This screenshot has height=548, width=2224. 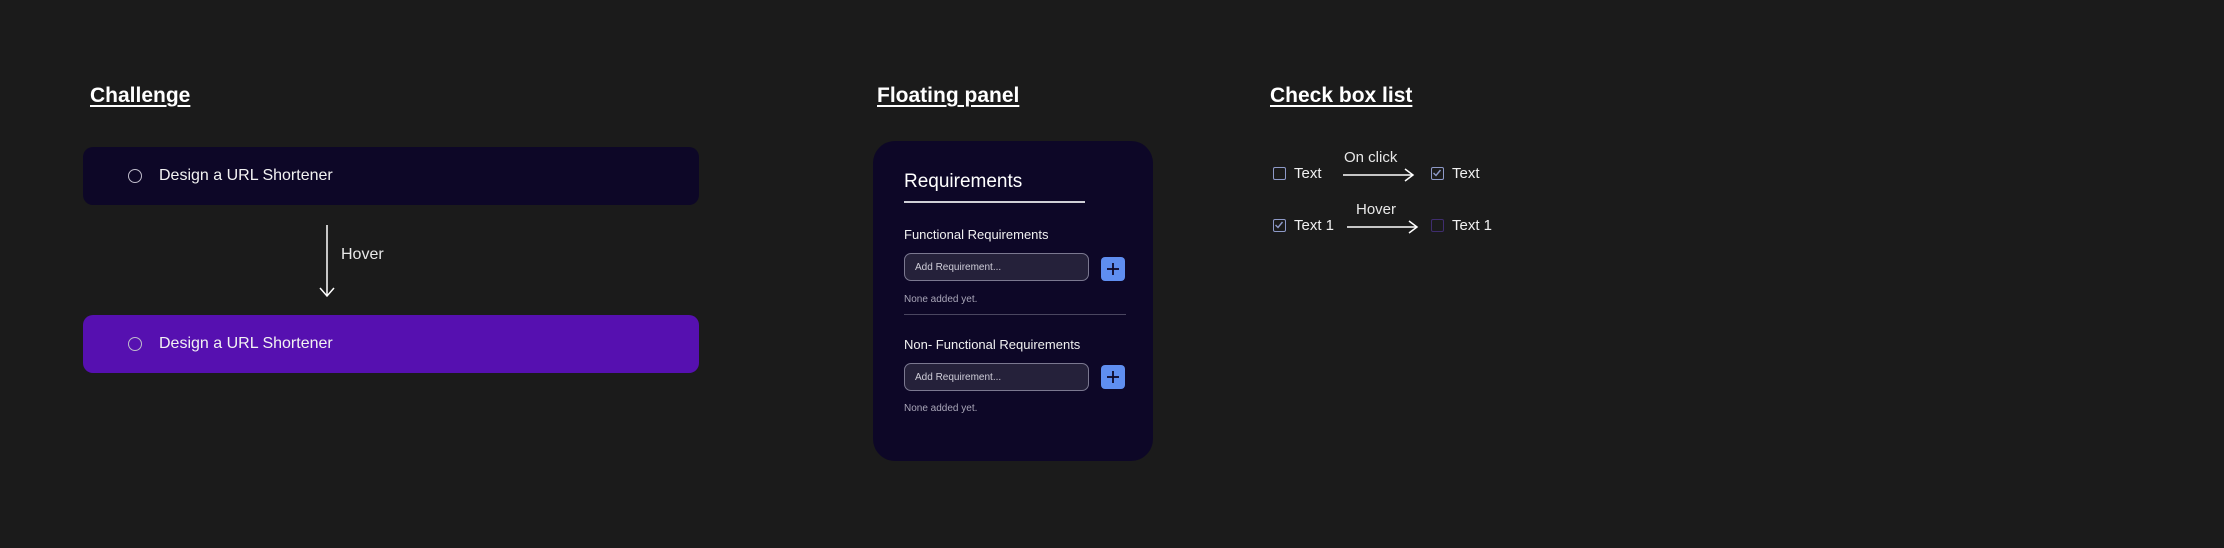 What do you see at coordinates (391, 344) in the screenshot?
I see `challenge-item-hover: Design a URL Shortener` at bounding box center [391, 344].